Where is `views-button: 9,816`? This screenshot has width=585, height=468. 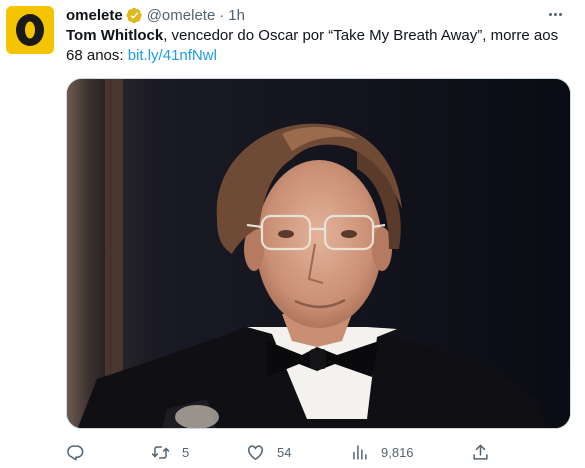 views-button: 9,816 is located at coordinates (382, 452).